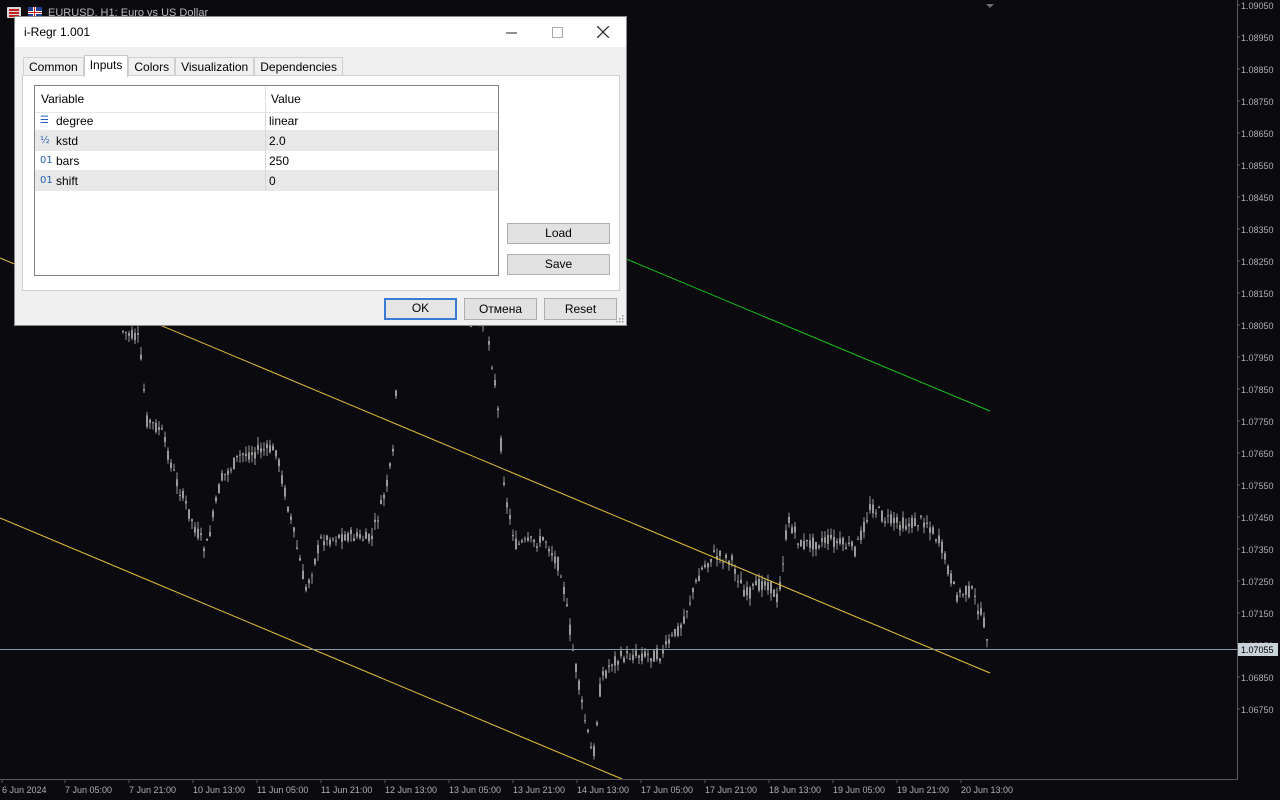  I want to click on tab-inputs: Inputs, so click(106, 66).